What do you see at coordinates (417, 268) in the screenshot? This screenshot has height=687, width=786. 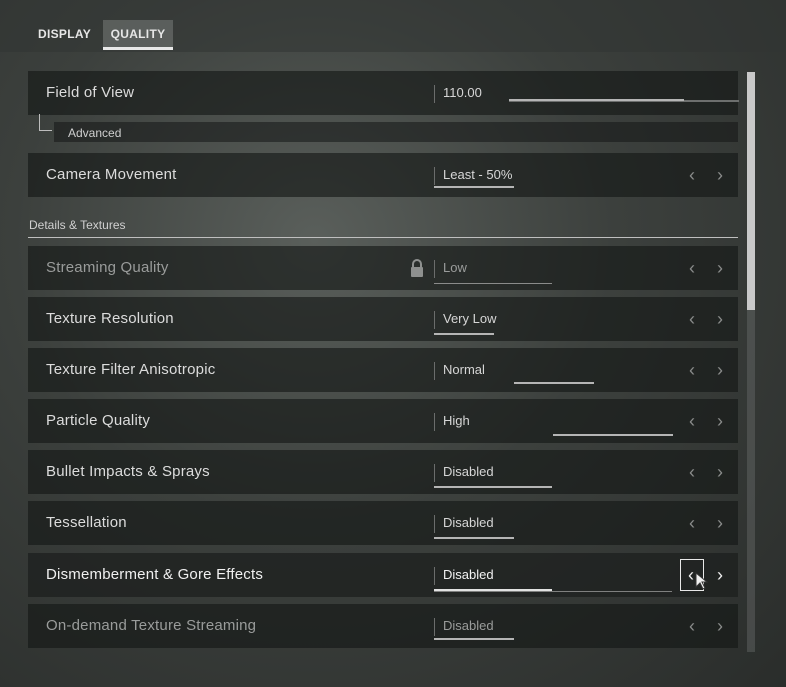 I see `lock-icon` at bounding box center [417, 268].